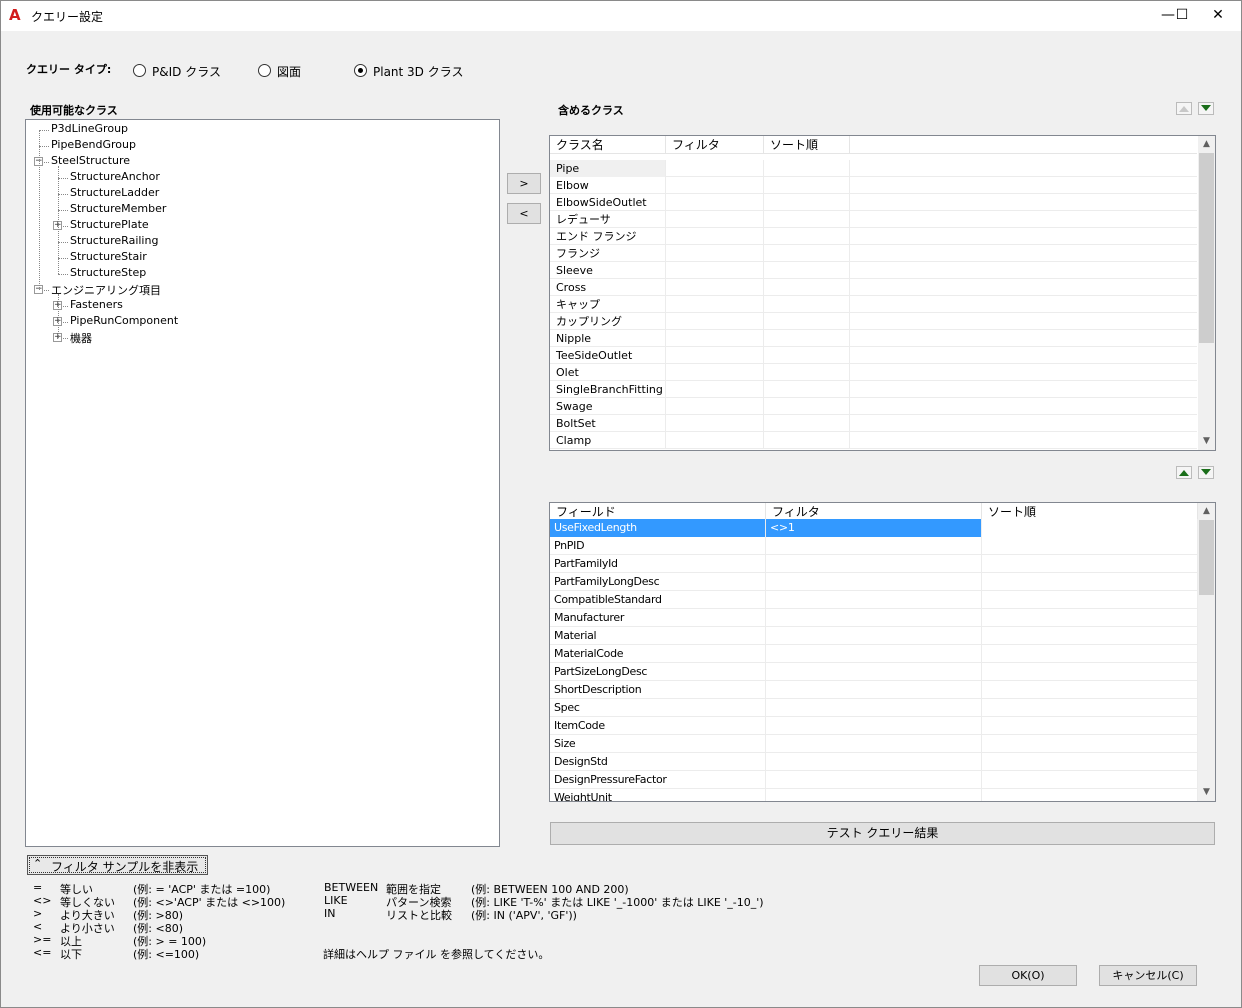 The height and width of the screenshot is (1008, 1242). Describe the element at coordinates (96, 304) in the screenshot. I see `tree-item: Fasteners` at that location.